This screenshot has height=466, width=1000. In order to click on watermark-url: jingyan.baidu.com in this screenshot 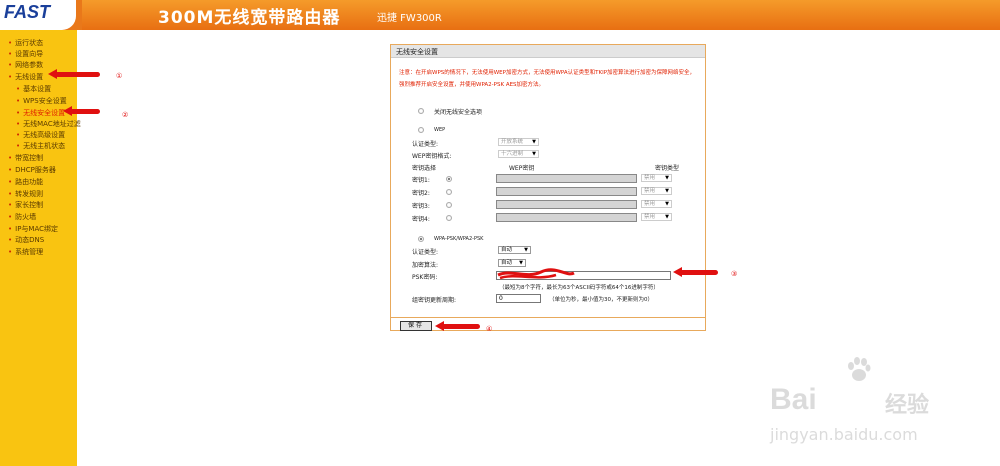, I will do `click(844, 434)`.